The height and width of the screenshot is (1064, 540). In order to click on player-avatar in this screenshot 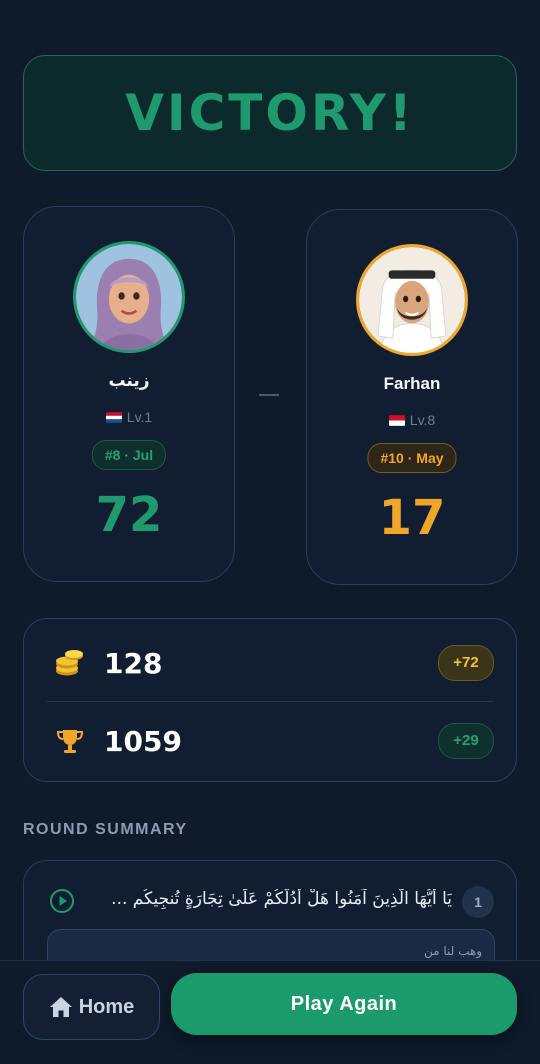, I will do `click(129, 297)`.